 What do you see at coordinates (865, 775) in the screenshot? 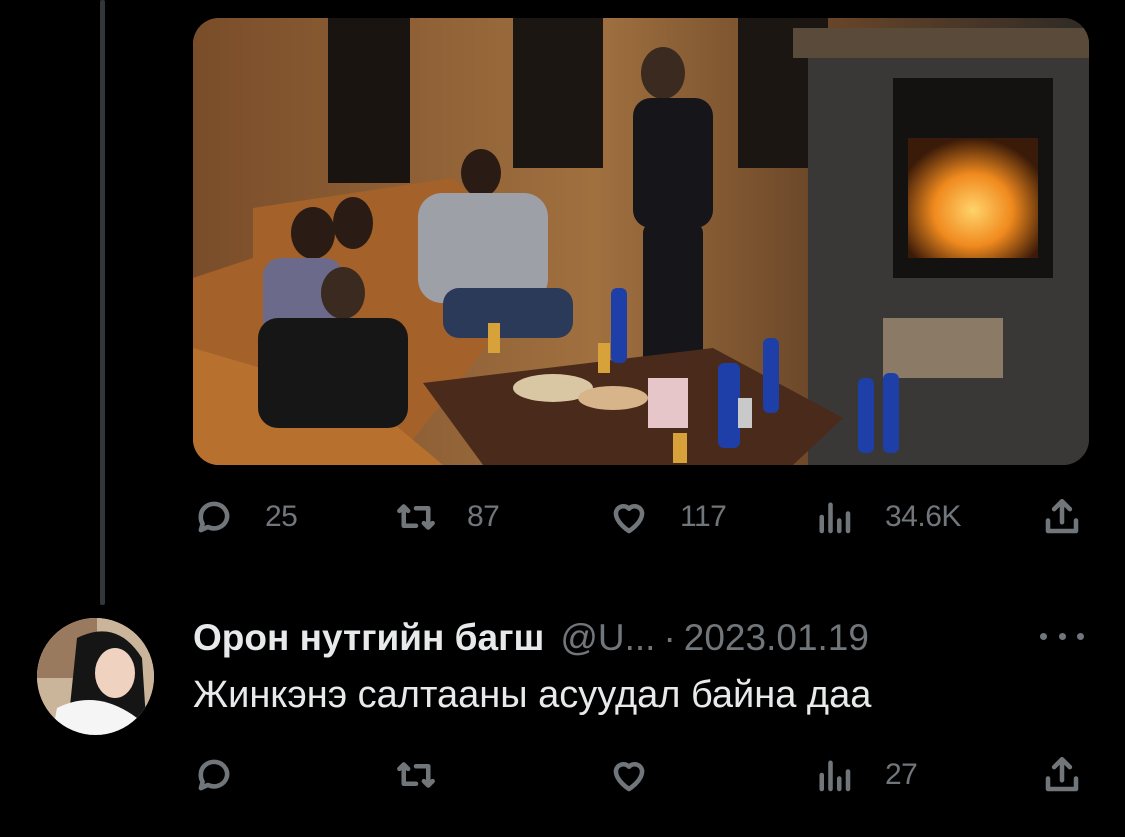
I see `views-button: 27` at bounding box center [865, 775].